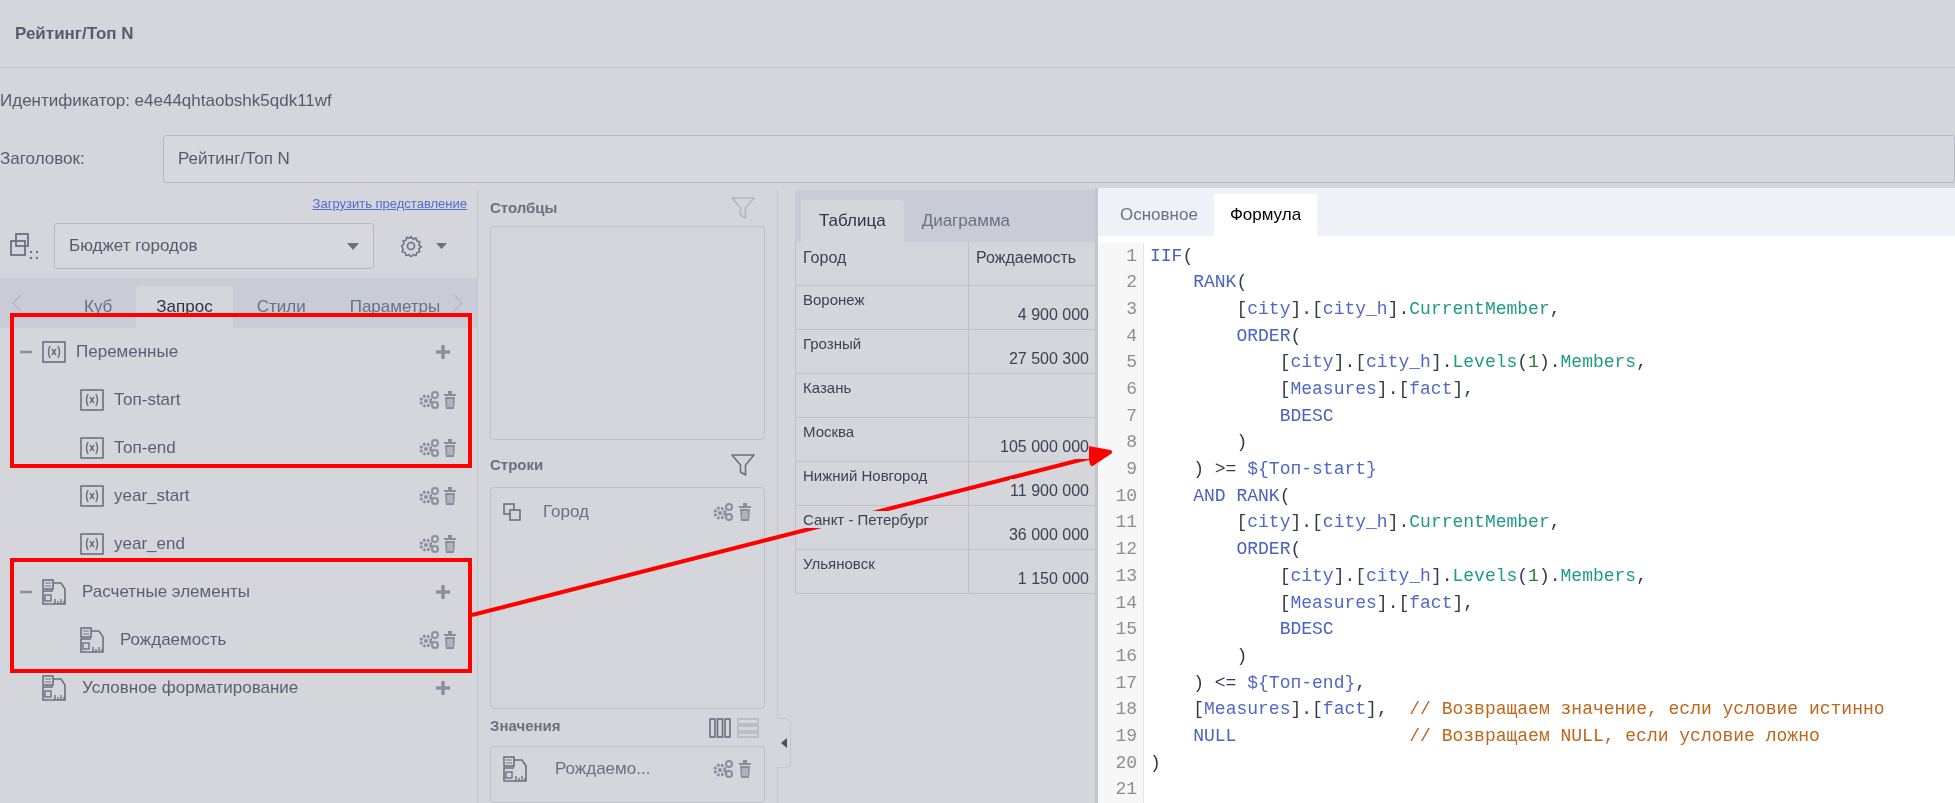 The height and width of the screenshot is (803, 1955). I want to click on line-number: 1, so click(1131, 256).